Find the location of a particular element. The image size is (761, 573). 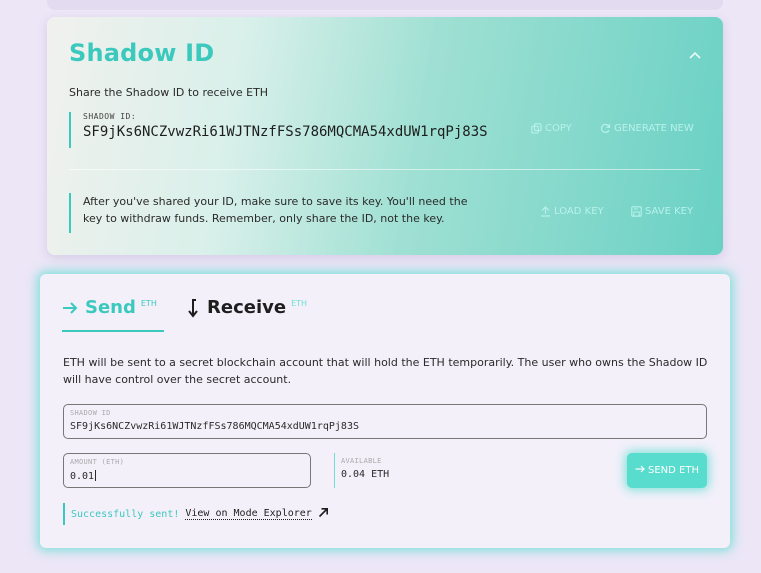

generate-new-label: GENERATE NEW is located at coordinates (654, 128).